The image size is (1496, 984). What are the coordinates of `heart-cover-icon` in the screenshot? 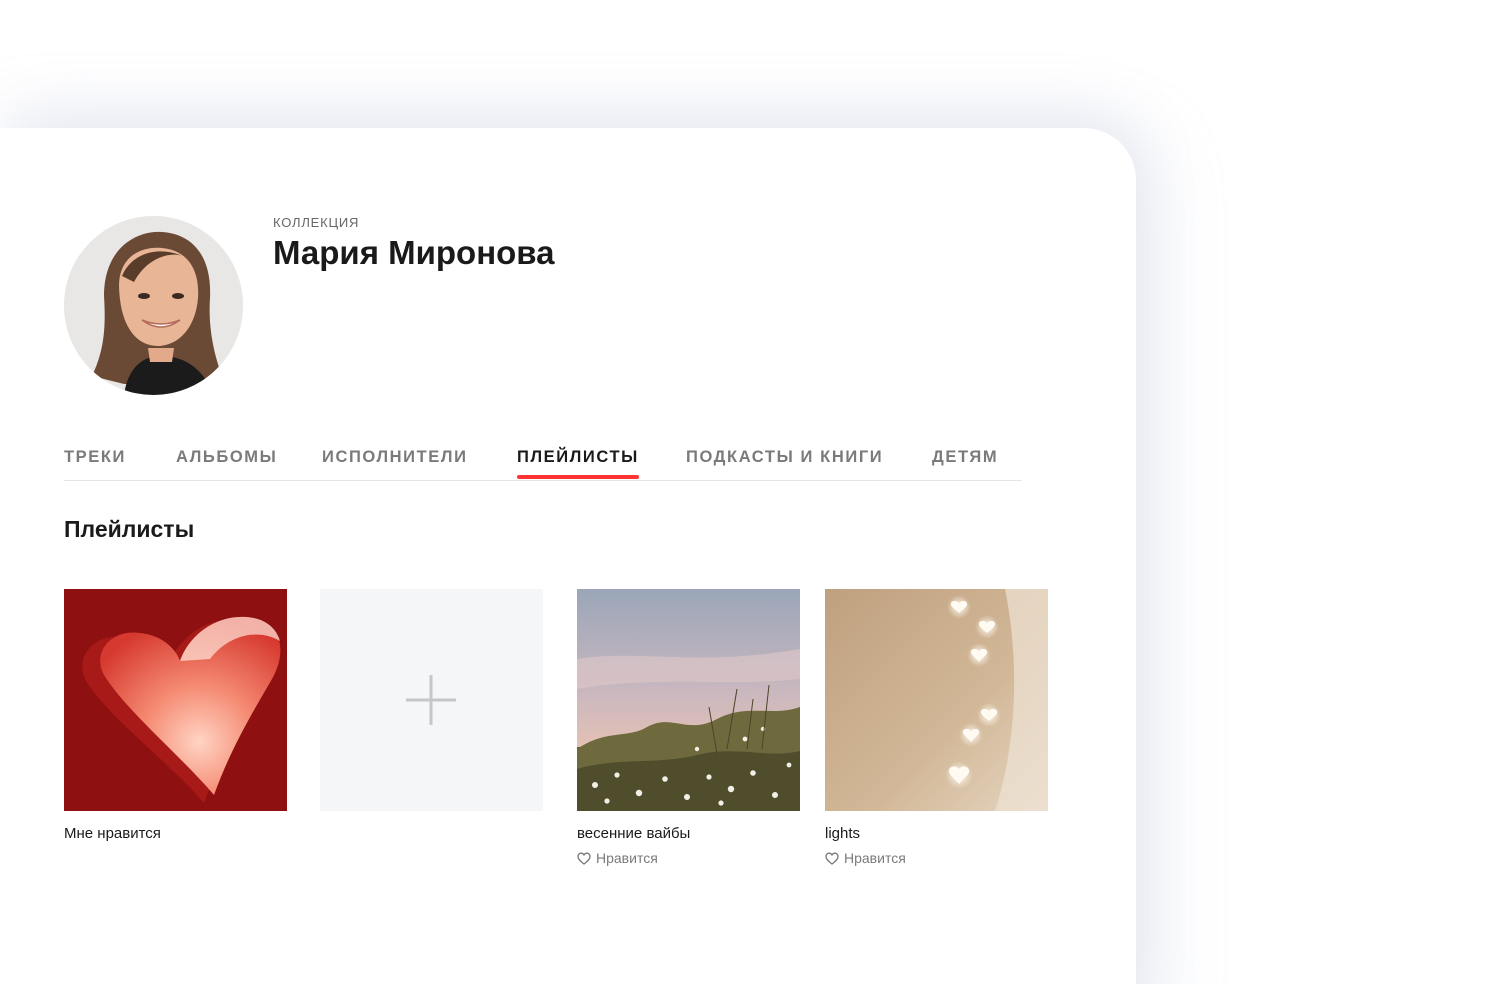 It's located at (175, 700).